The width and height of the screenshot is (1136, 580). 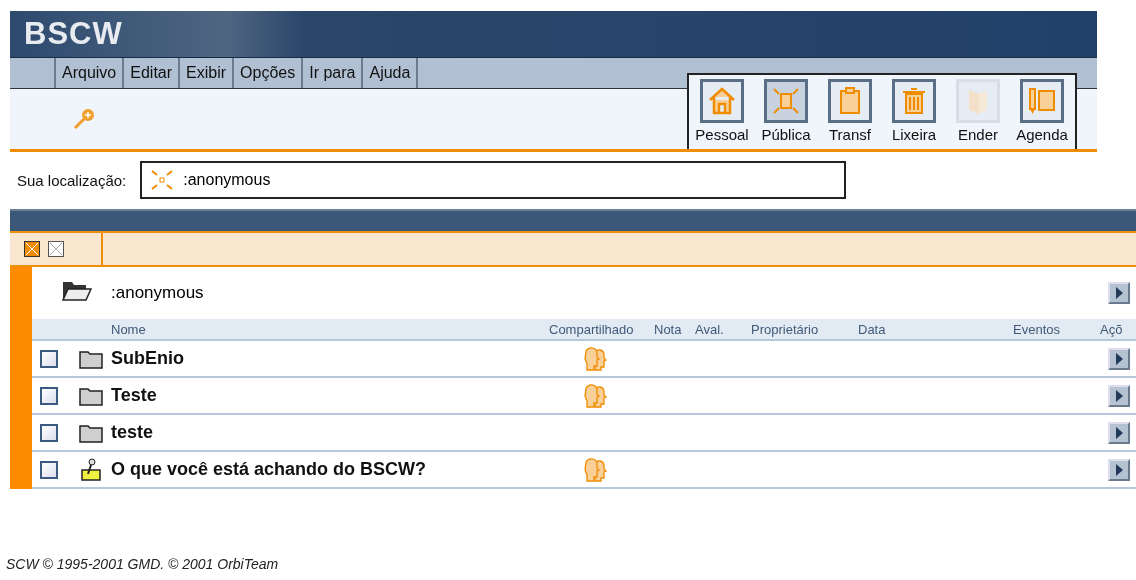 I want to click on footer-text: SCW © 1995-2001 GMD. © 2001 OrbiTeam, so click(x=142, y=565).